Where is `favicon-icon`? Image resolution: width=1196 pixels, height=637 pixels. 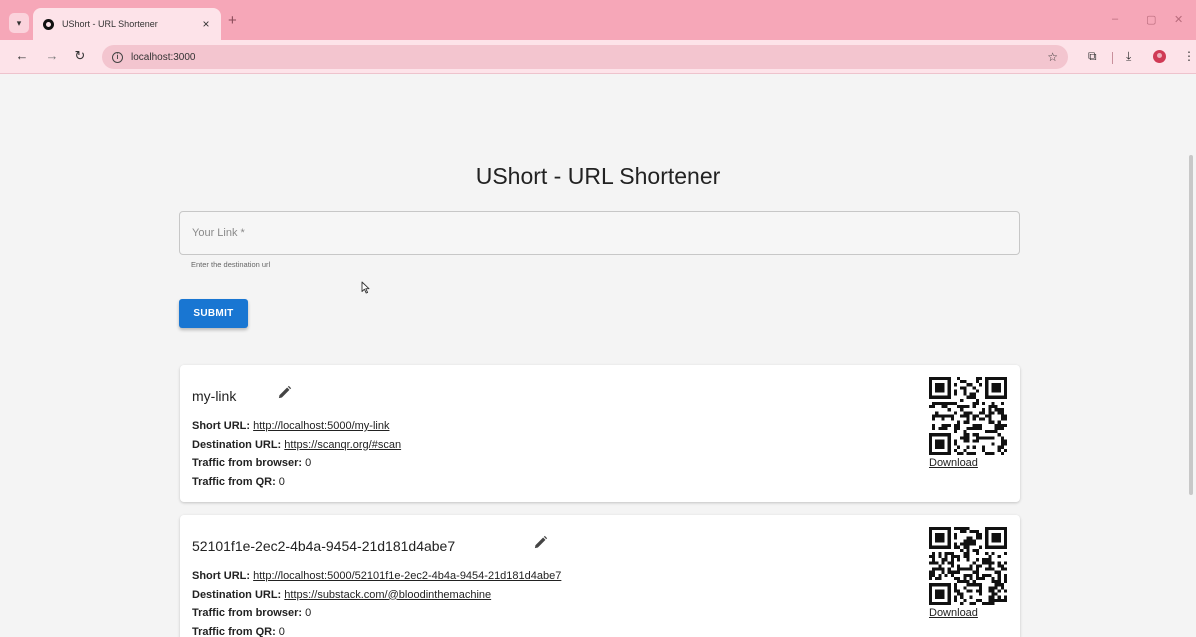 favicon-icon is located at coordinates (48, 24).